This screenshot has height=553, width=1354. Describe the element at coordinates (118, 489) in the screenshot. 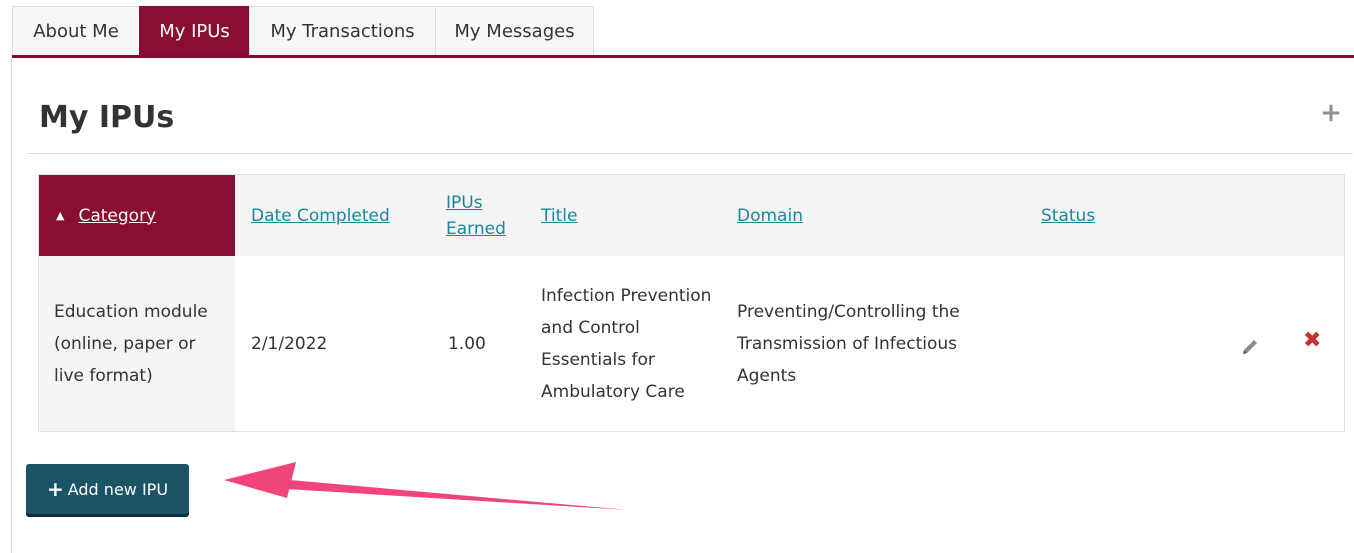

I see `add-new-ipu-label: Add new IPU` at that location.